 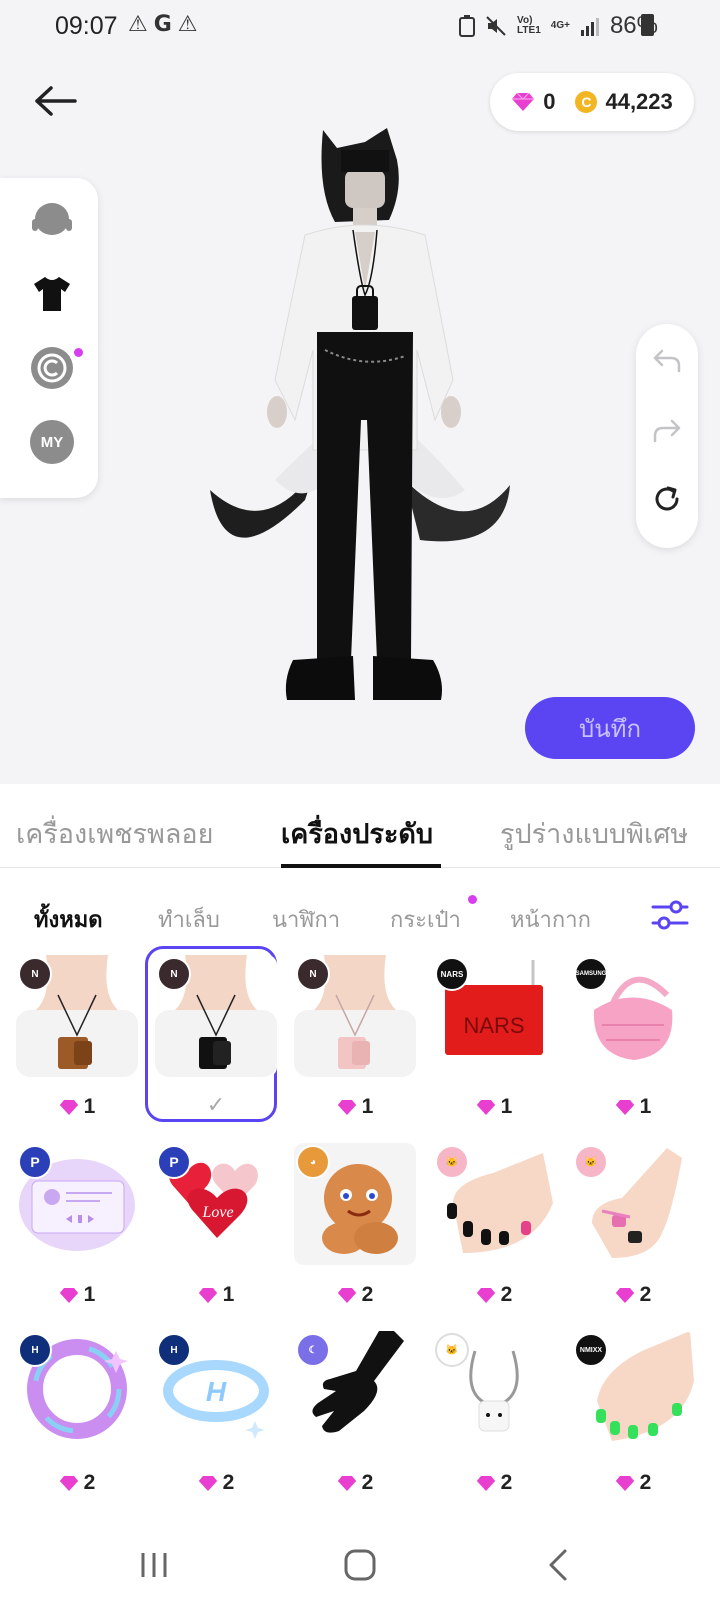 I want to click on item-thumbnail: P, so click(x=77, y=1204).